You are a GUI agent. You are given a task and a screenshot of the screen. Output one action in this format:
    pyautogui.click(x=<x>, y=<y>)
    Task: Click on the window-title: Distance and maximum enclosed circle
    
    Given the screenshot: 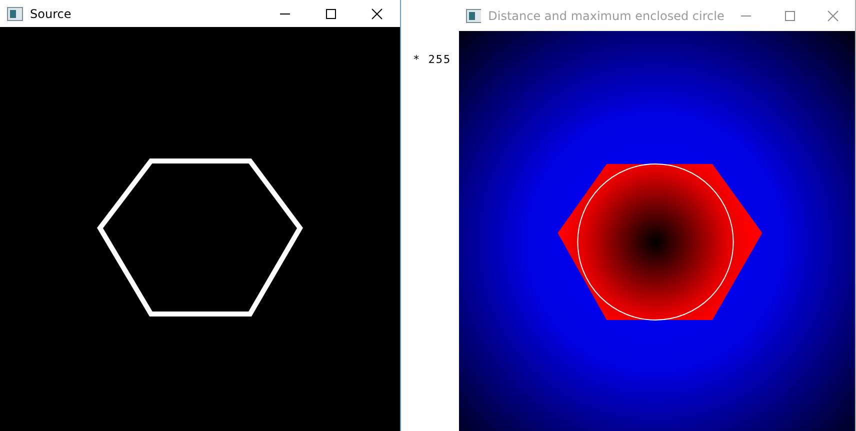 What is the action you would take?
    pyautogui.click(x=606, y=15)
    